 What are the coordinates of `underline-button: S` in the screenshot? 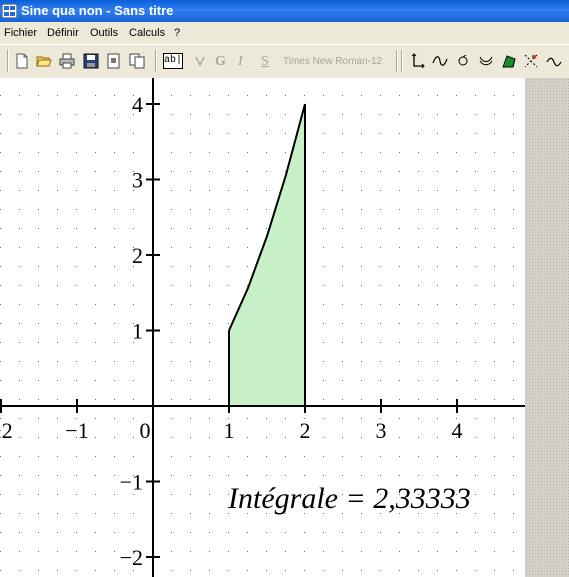 It's located at (265, 62).